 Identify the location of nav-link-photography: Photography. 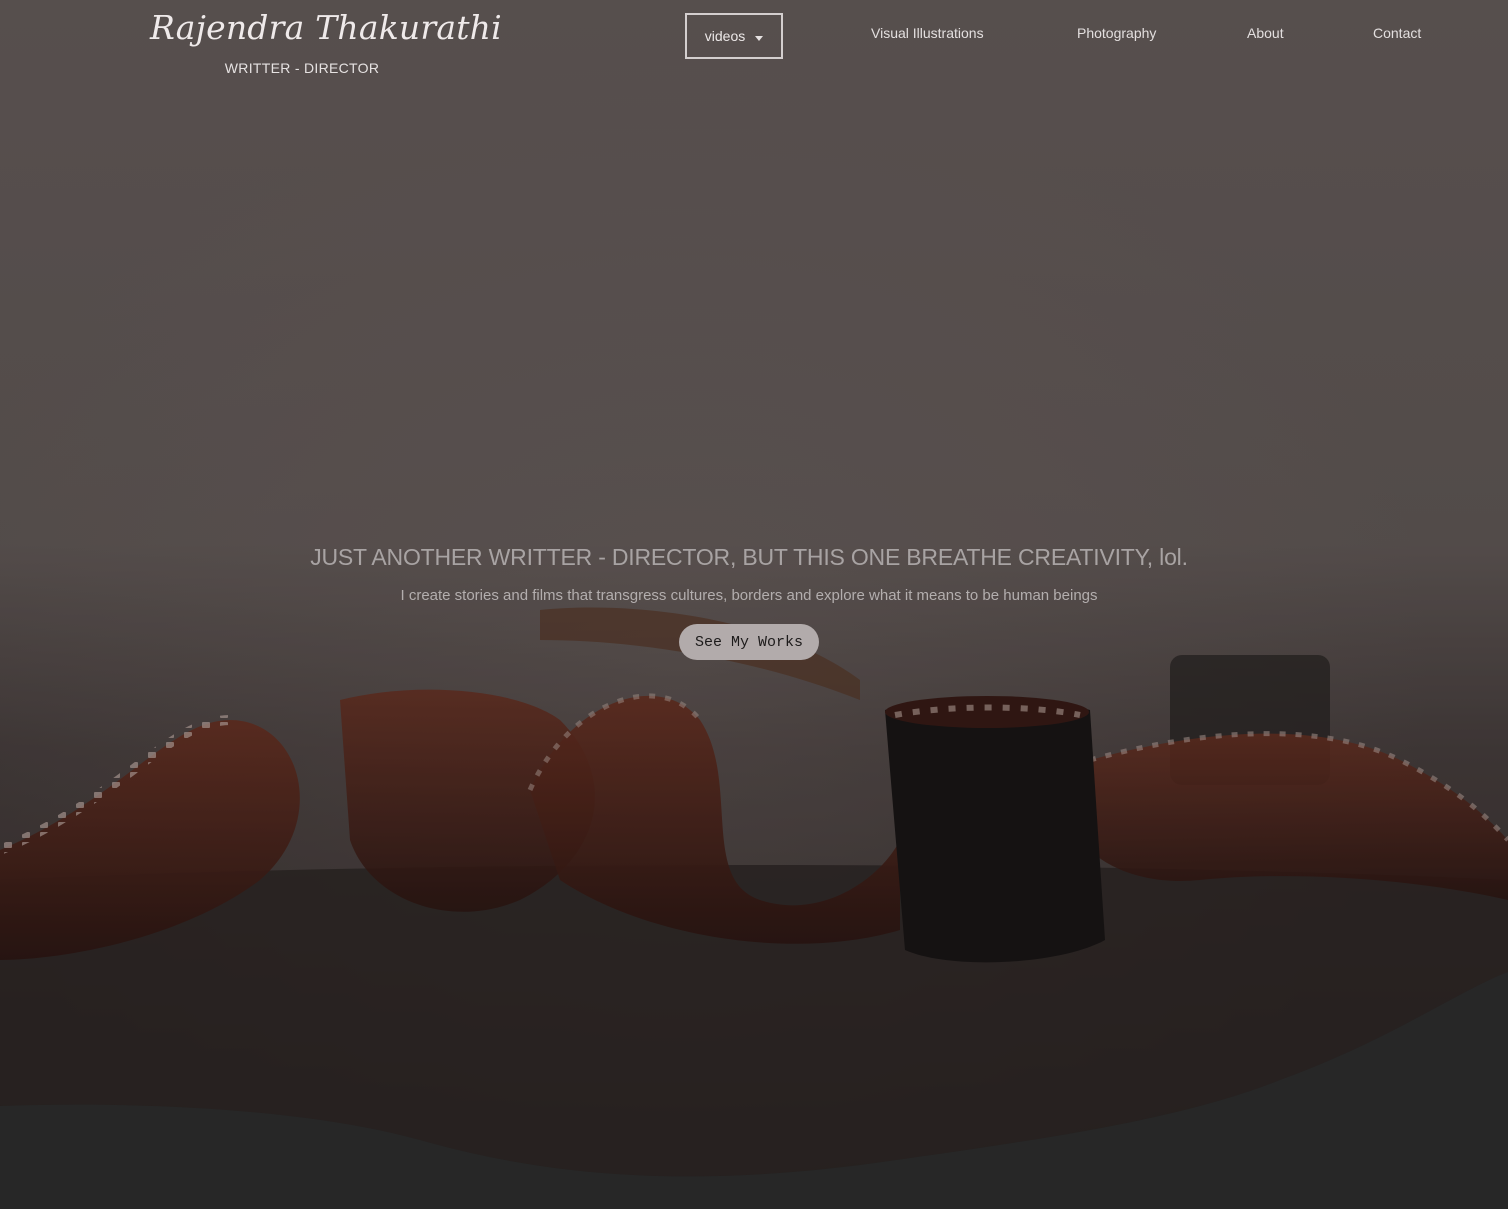
(1116, 33).